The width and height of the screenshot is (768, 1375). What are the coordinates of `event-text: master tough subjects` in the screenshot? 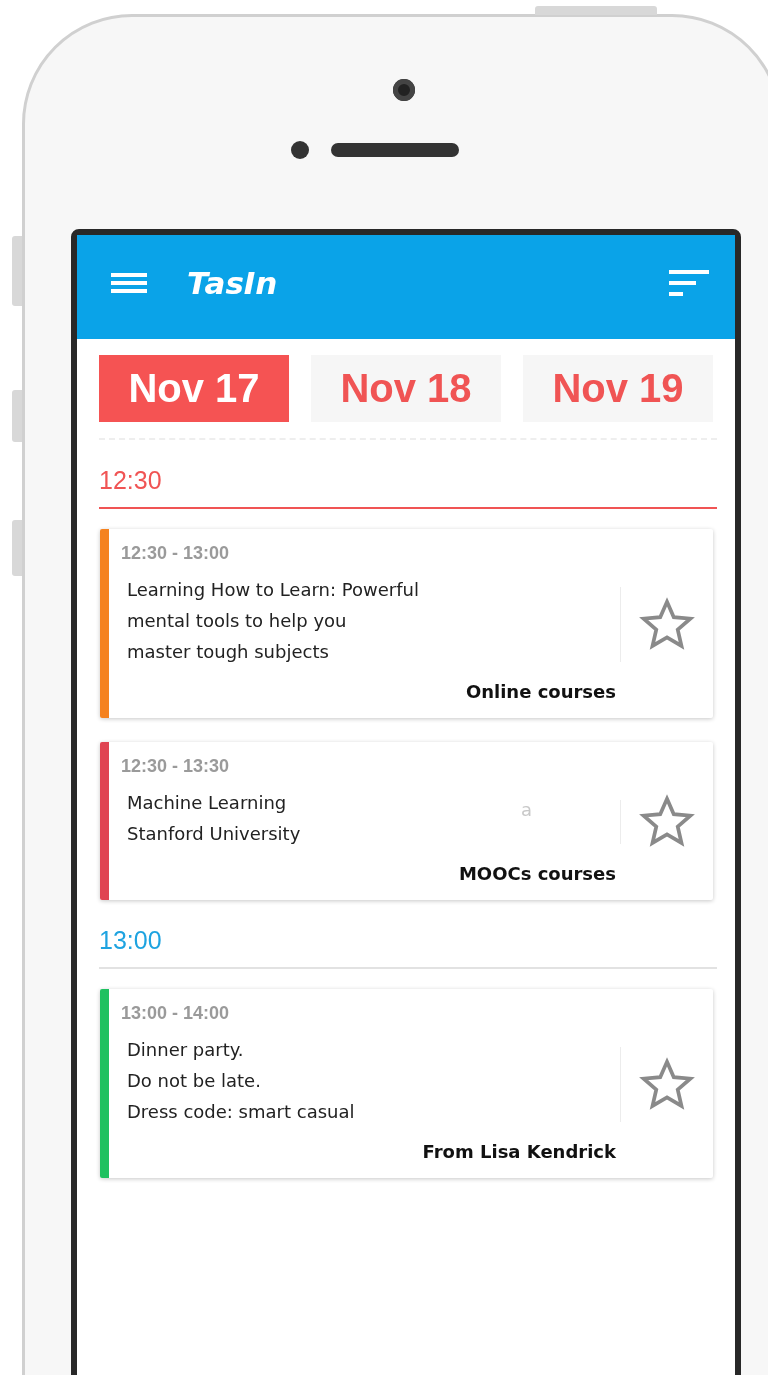 It's located at (228, 652).